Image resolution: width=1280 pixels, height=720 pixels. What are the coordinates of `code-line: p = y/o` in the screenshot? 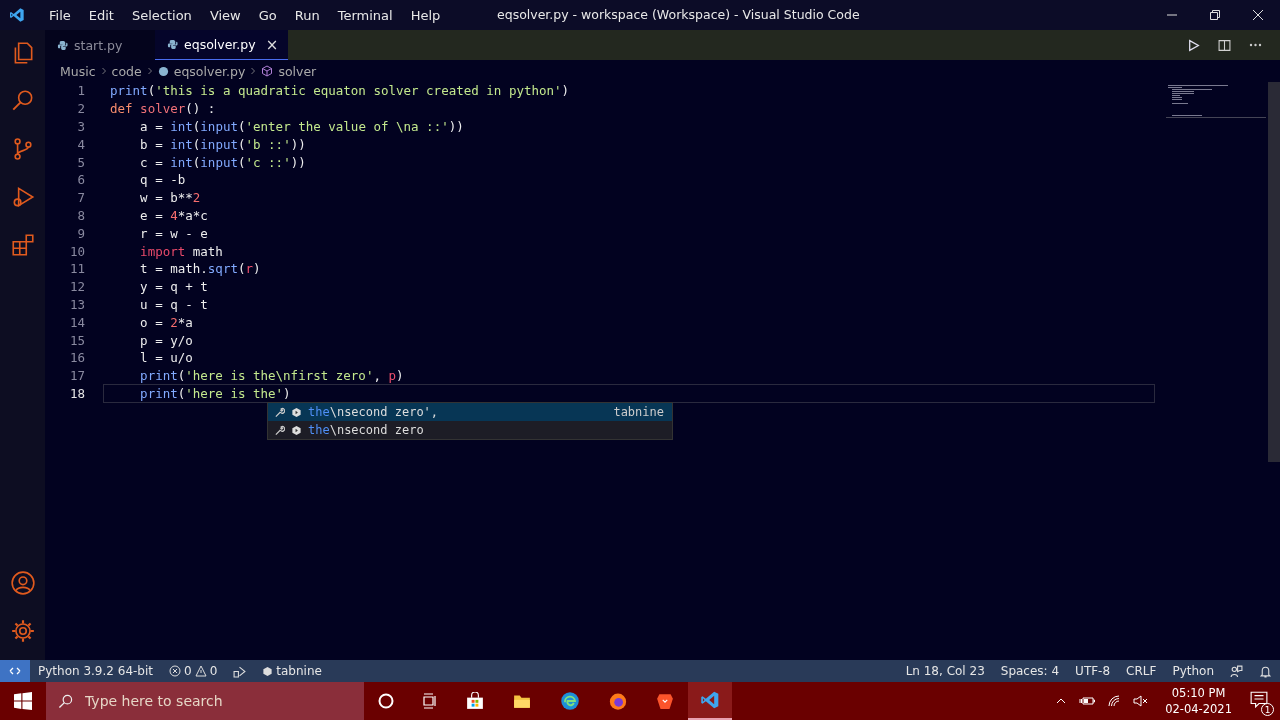 It's located at (166, 340).